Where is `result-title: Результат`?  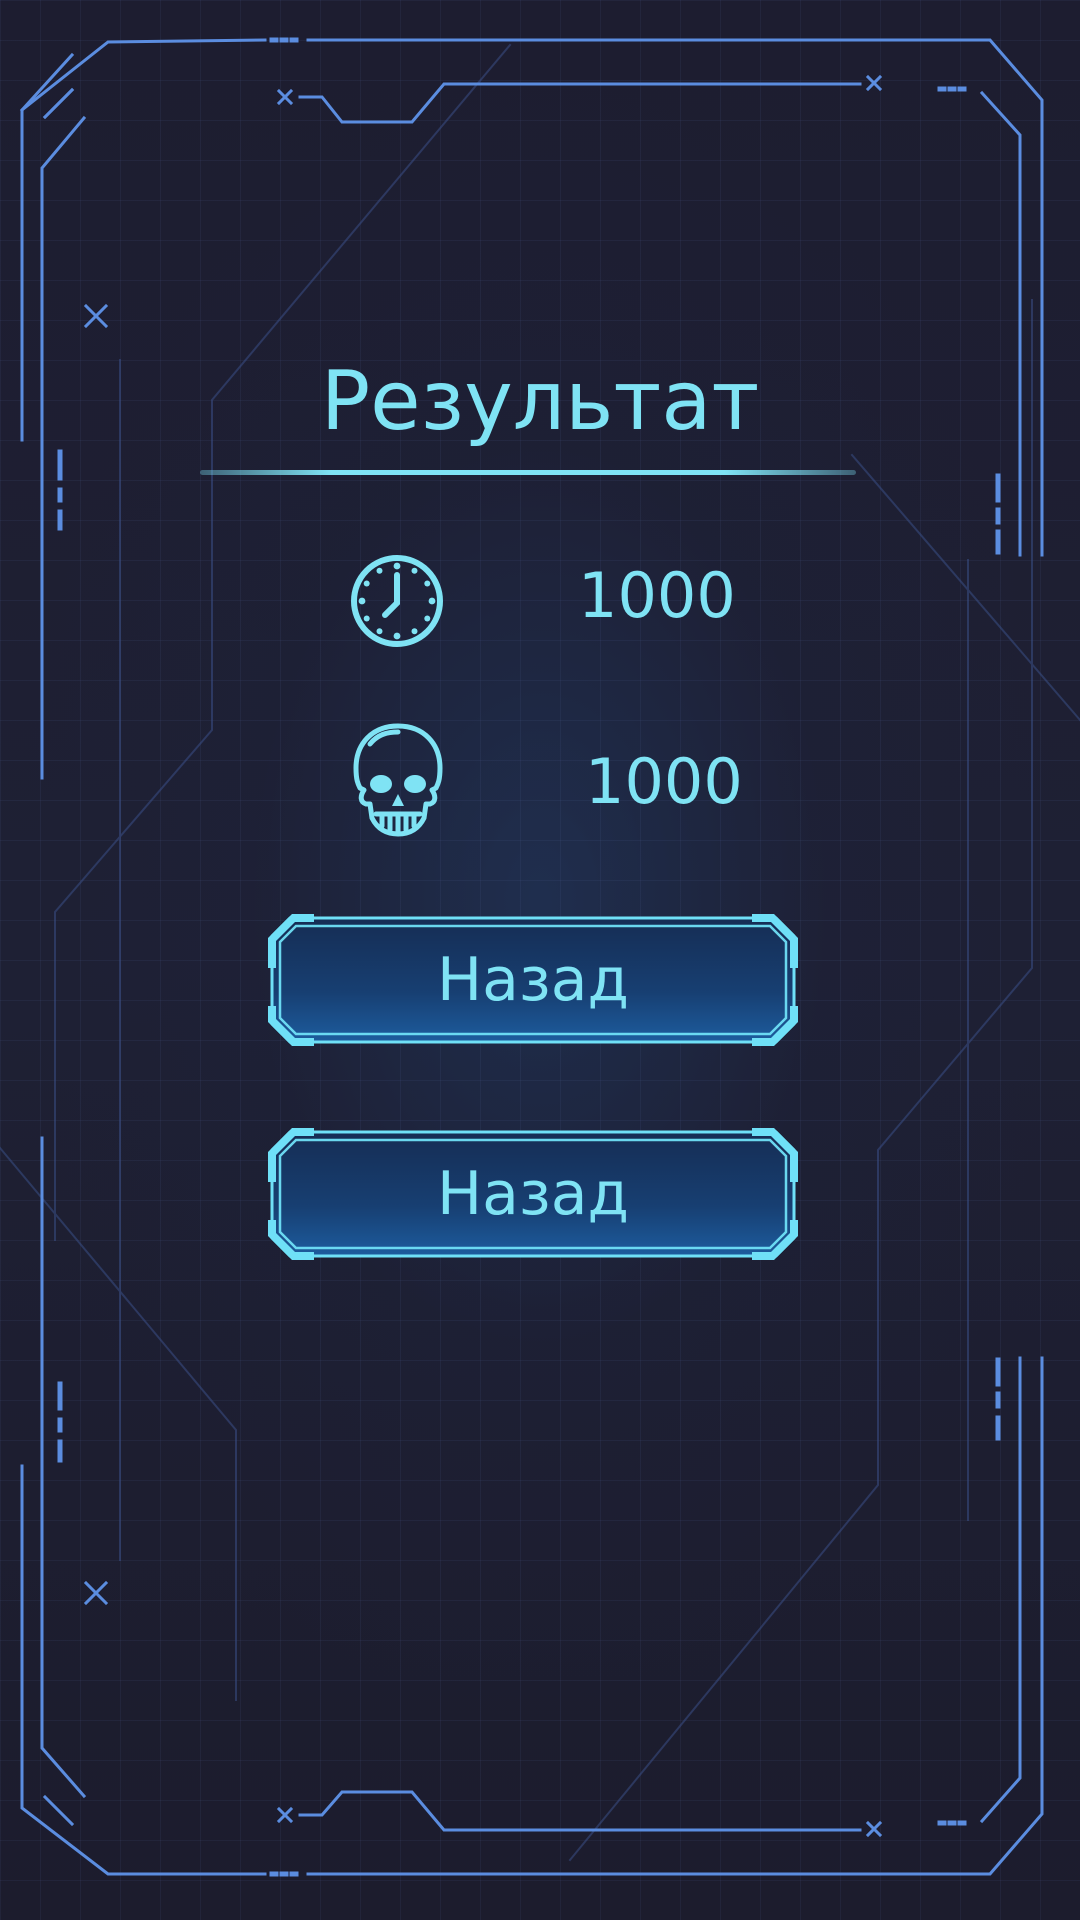
result-title: Результат is located at coordinates (540, 401).